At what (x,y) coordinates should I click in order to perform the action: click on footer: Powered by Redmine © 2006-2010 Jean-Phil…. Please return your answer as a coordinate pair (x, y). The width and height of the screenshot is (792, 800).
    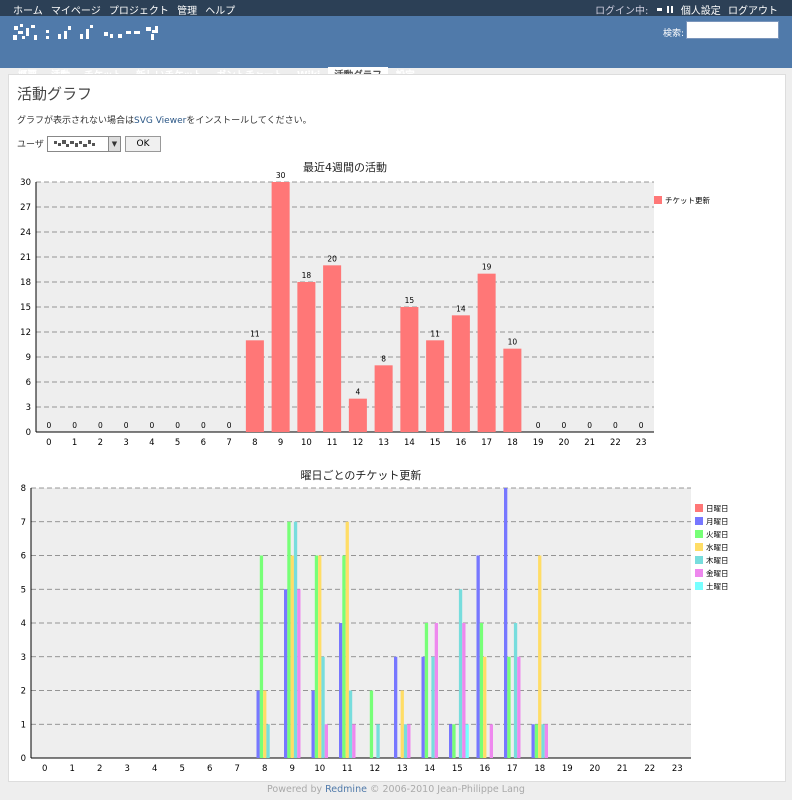
    Looking at the image, I should click on (396, 789).